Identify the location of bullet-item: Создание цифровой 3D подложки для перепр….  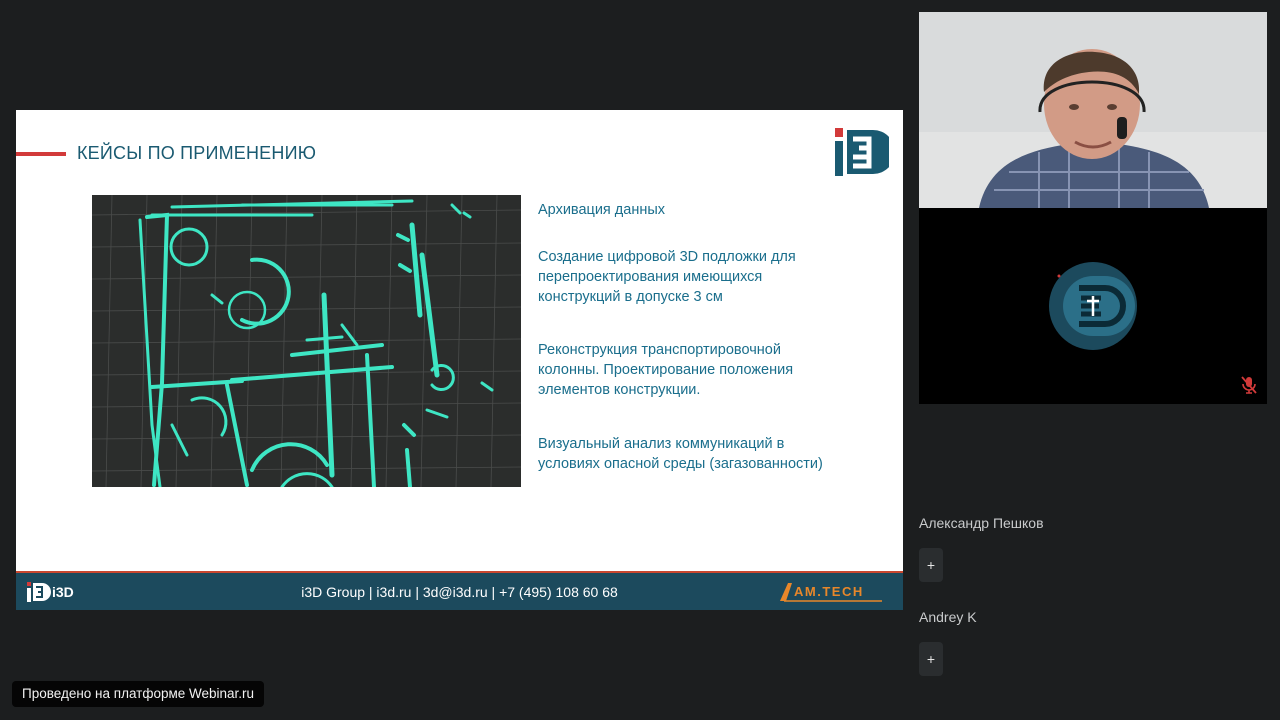
(667, 277).